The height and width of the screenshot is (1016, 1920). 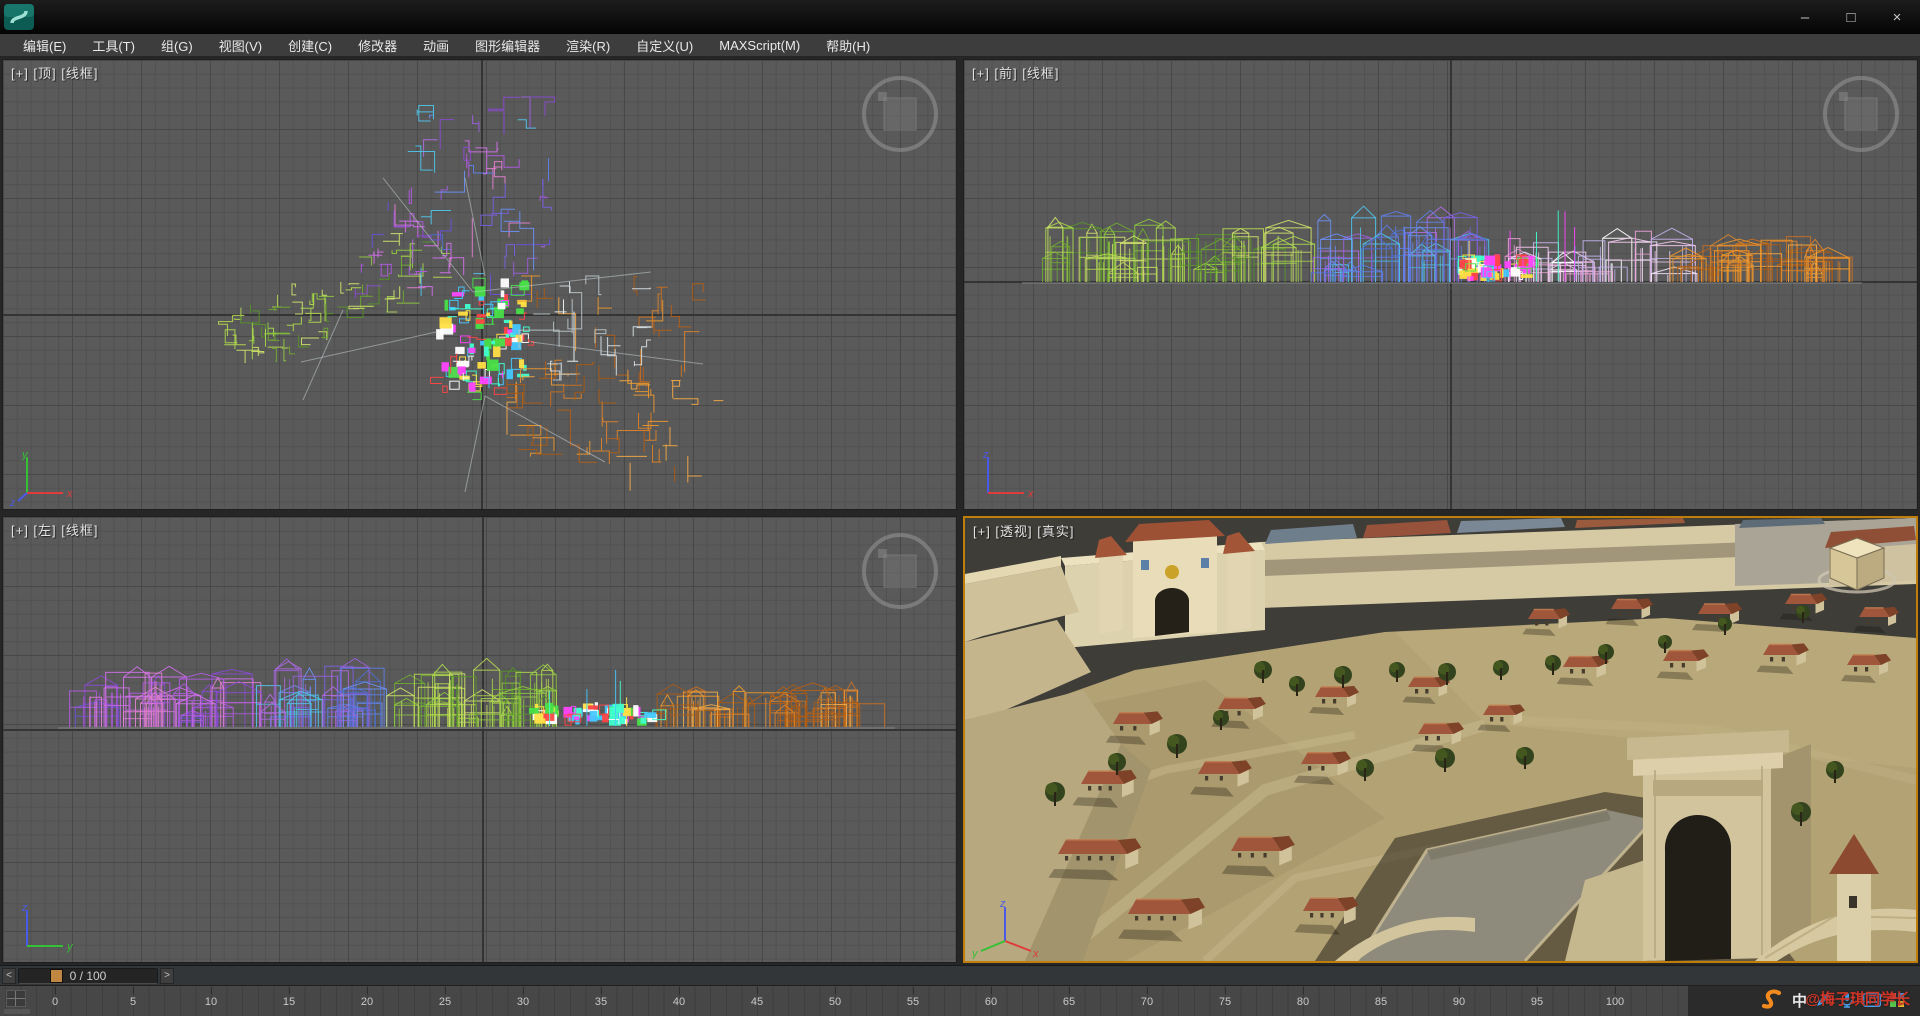 I want to click on ruler-tick-label: 5, so click(x=133, y=997).